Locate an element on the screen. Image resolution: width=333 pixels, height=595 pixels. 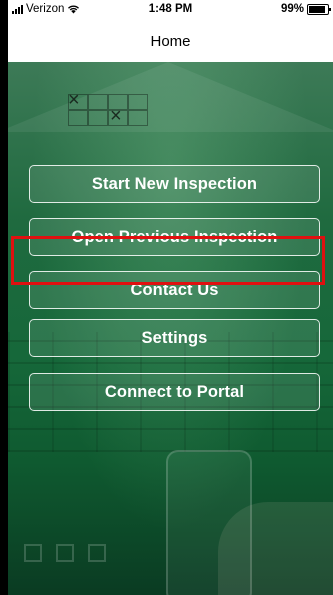
settings-button: Settings is located at coordinates (174, 338).